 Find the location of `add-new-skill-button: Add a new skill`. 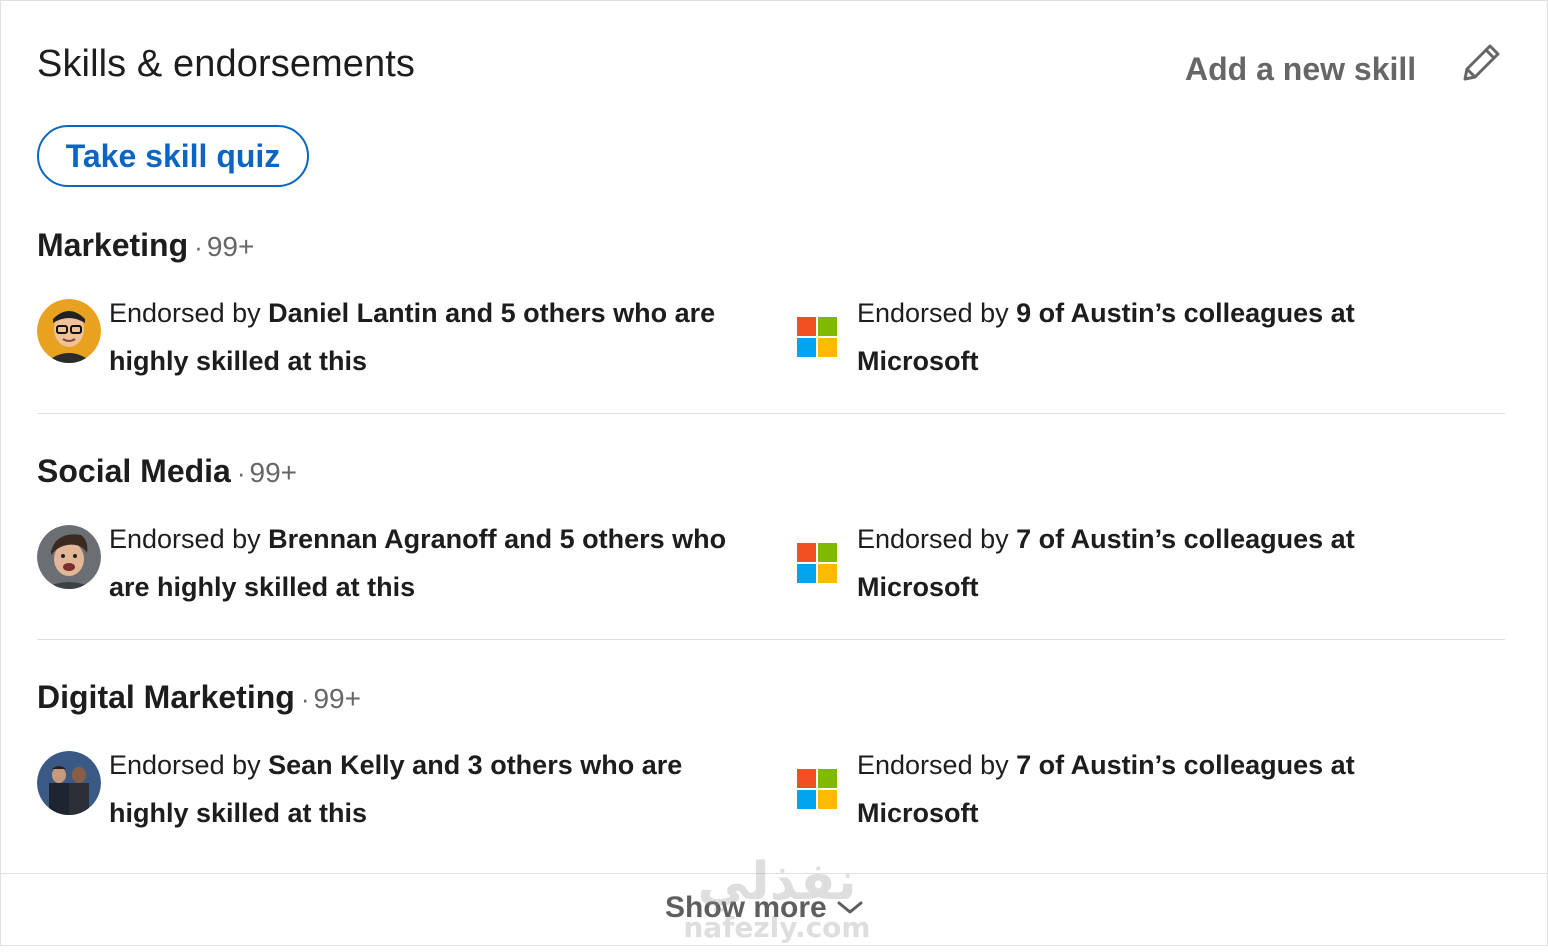

add-new-skill-button: Add a new skill is located at coordinates (1300, 69).